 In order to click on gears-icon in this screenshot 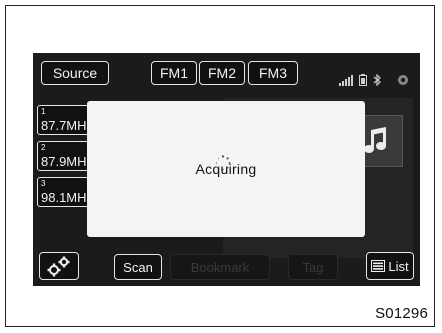, I will do `click(58, 266)`.